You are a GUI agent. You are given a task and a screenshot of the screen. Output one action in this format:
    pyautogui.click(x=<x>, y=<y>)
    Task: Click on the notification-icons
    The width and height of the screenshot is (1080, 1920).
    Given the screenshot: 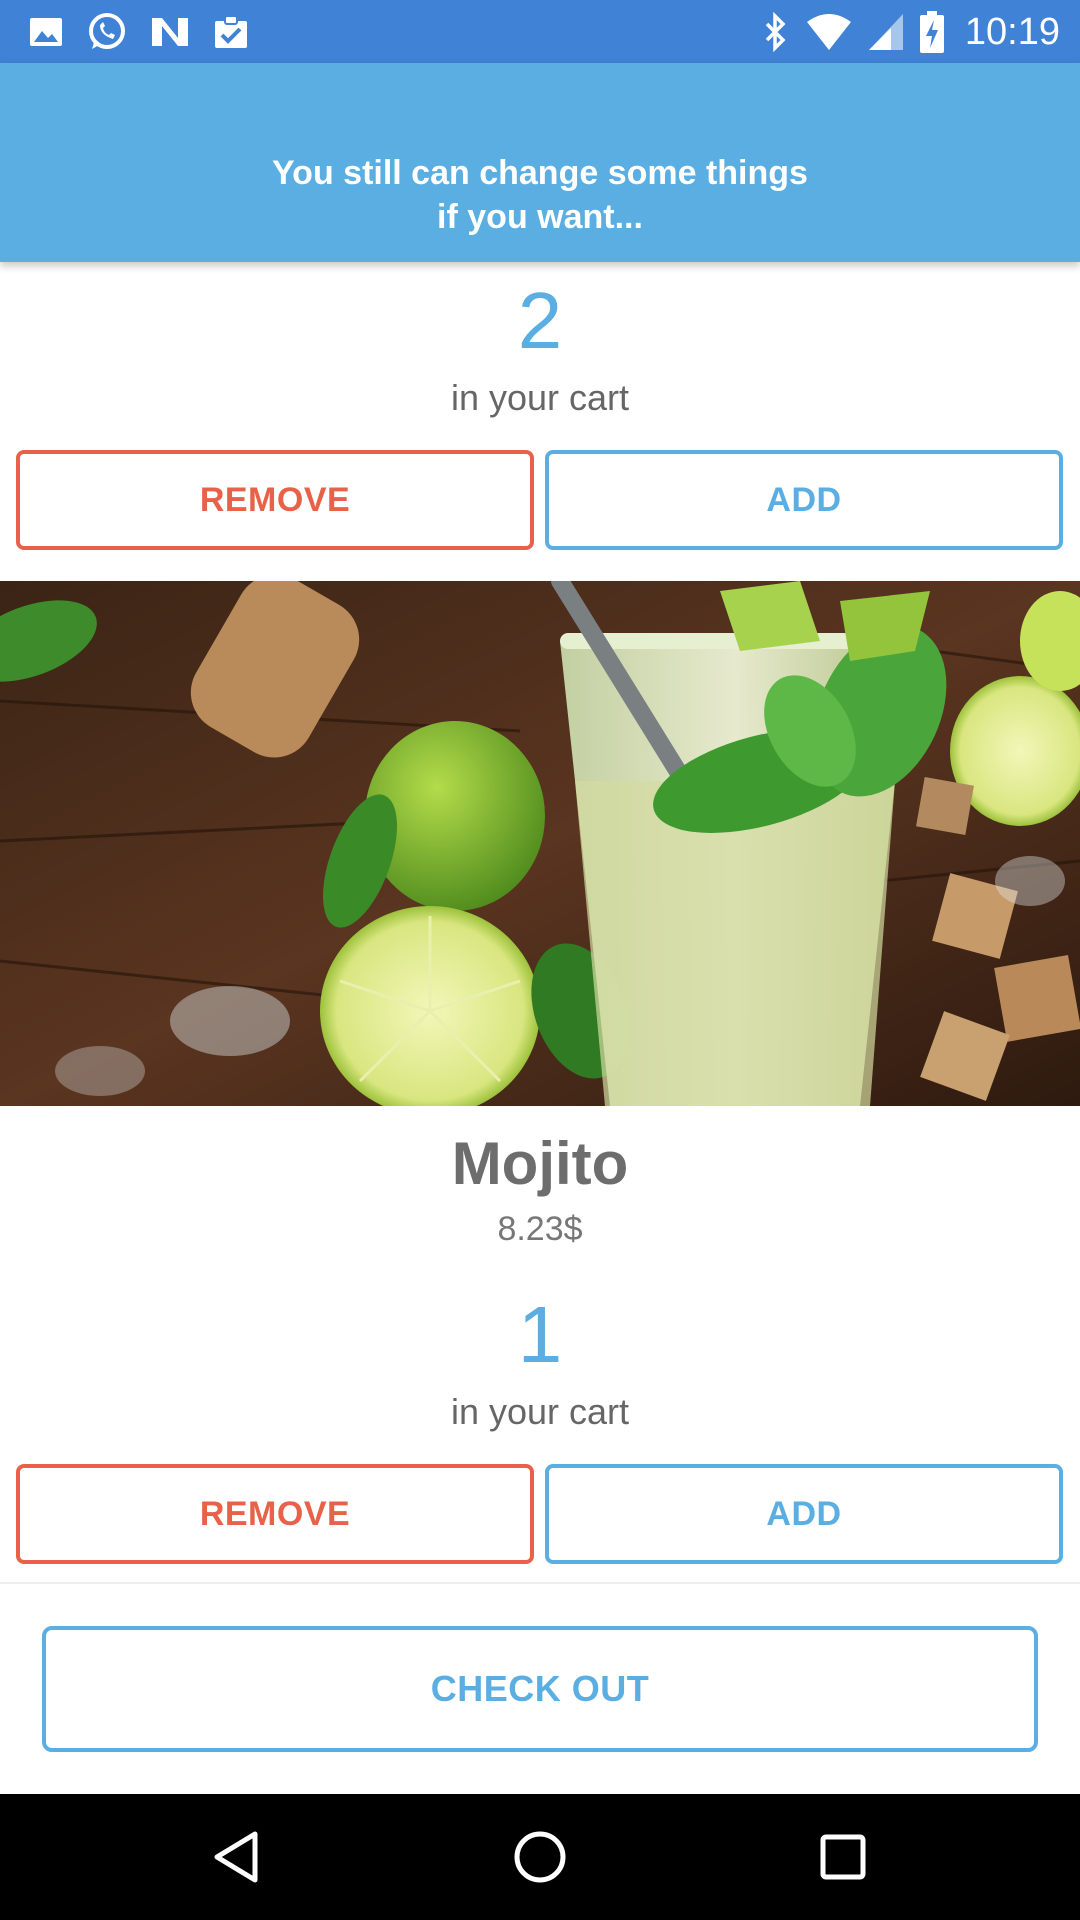 What is the action you would take?
    pyautogui.click(x=139, y=32)
    